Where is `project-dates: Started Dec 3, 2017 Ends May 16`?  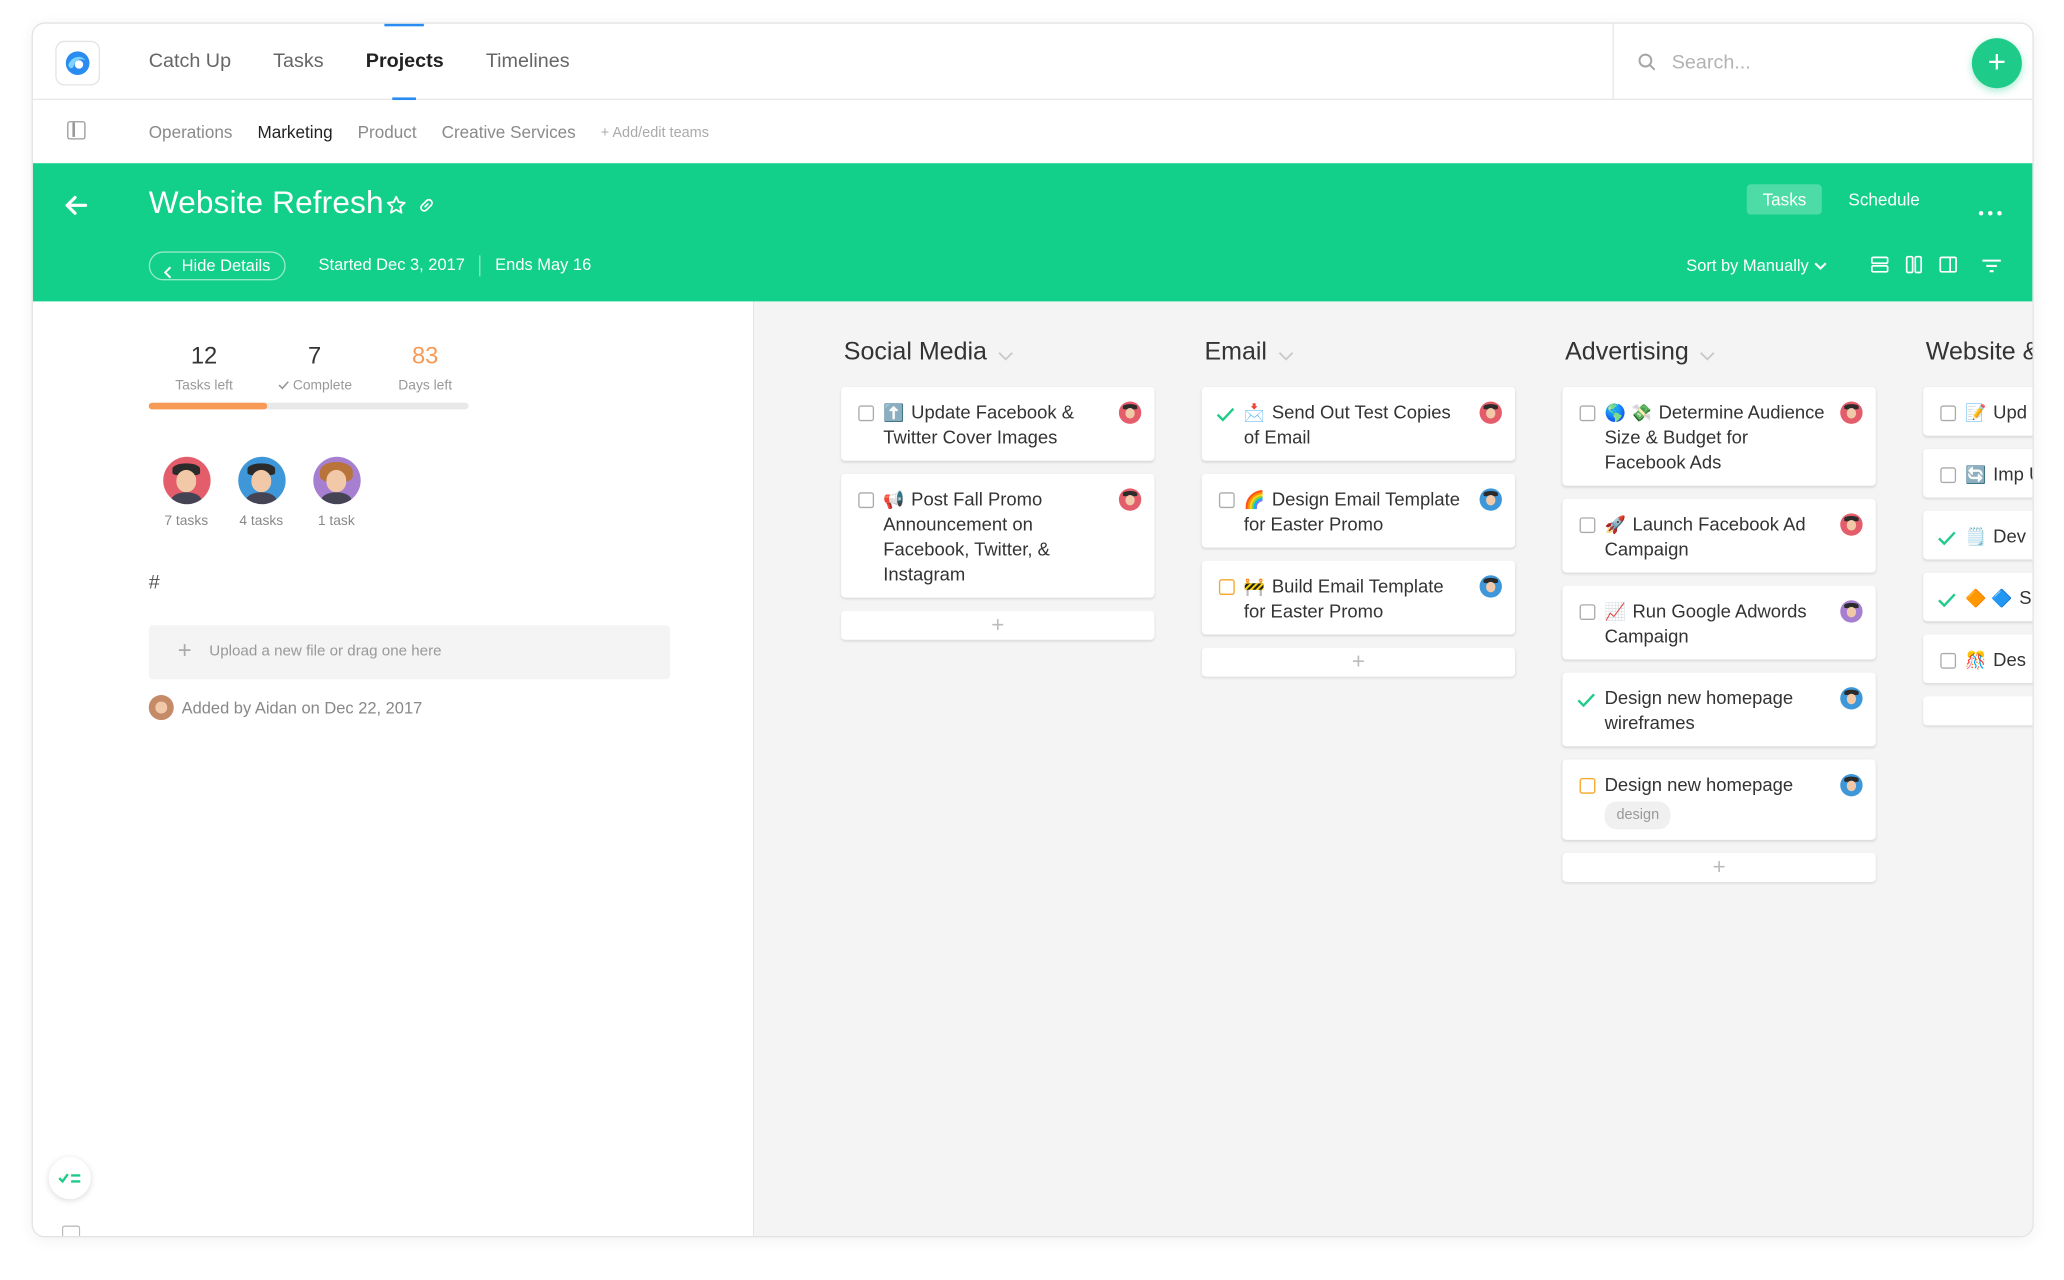 project-dates: Started Dec 3, 2017 Ends May 16 is located at coordinates (454, 266).